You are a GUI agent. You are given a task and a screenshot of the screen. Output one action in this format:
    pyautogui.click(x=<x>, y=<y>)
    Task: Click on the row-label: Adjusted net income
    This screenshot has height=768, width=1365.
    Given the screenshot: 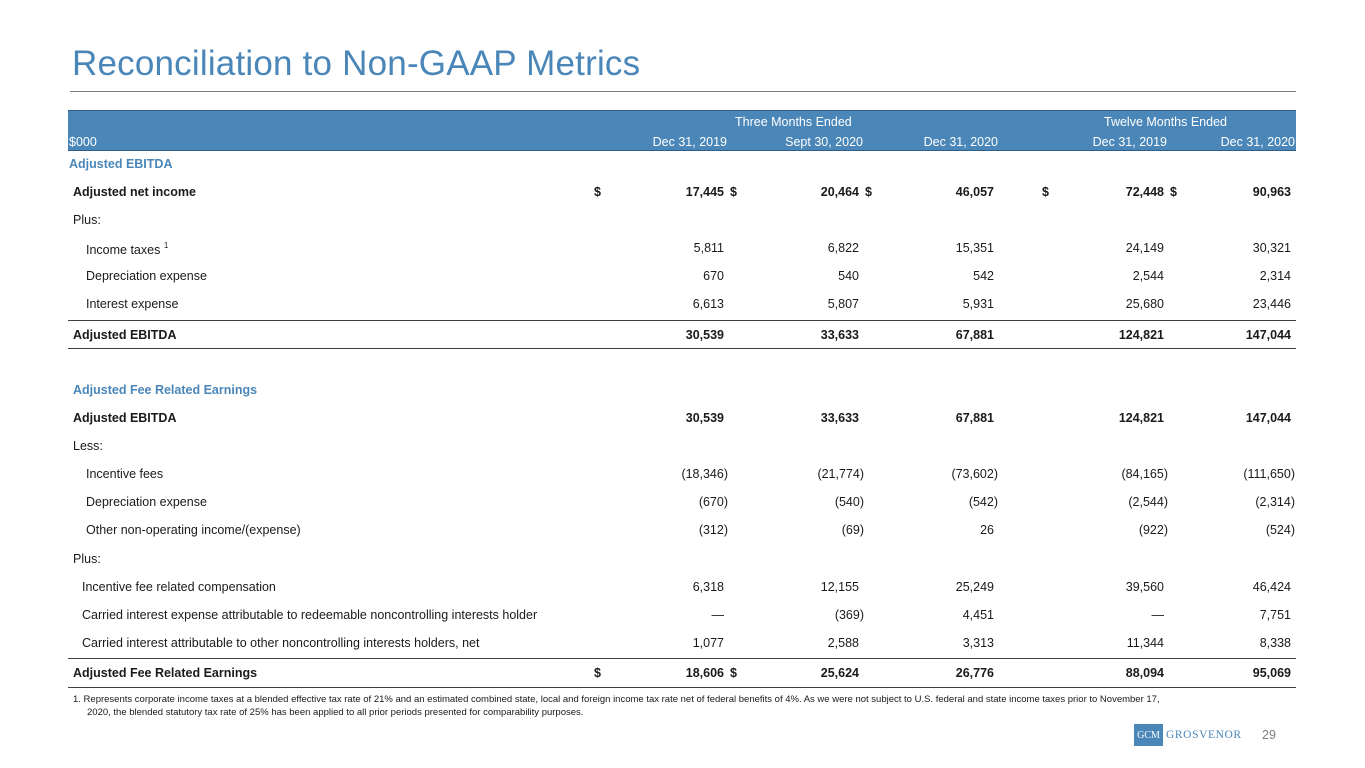 What is the action you would take?
    pyautogui.click(x=134, y=192)
    